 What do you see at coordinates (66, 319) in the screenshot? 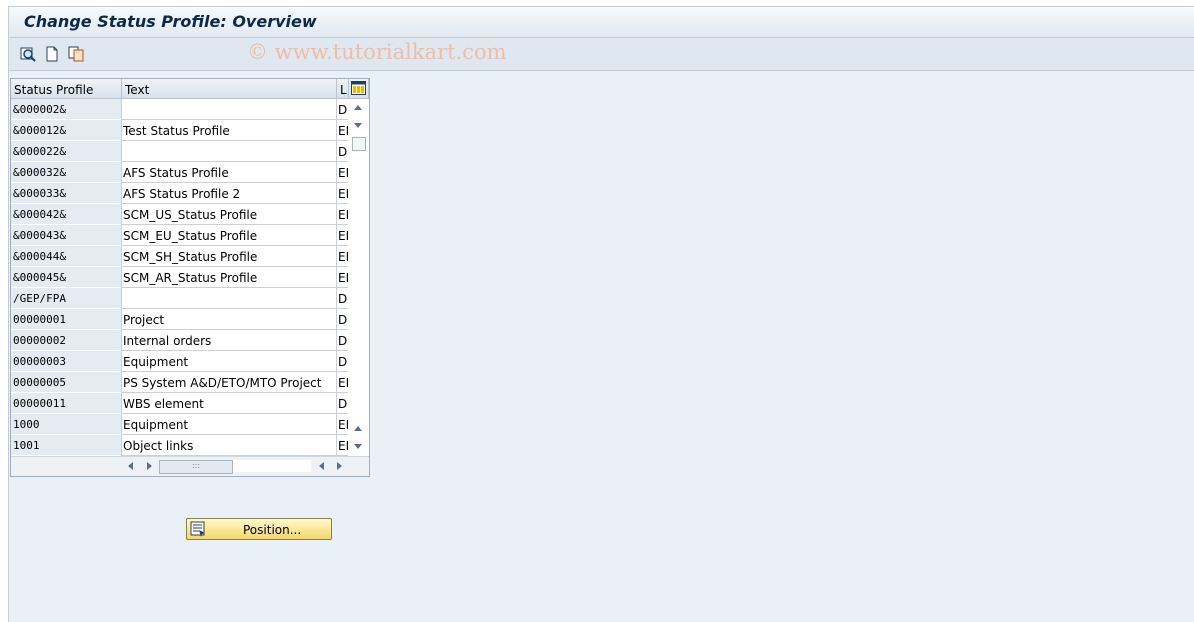
I see `status-profile-cell: 00000001` at bounding box center [66, 319].